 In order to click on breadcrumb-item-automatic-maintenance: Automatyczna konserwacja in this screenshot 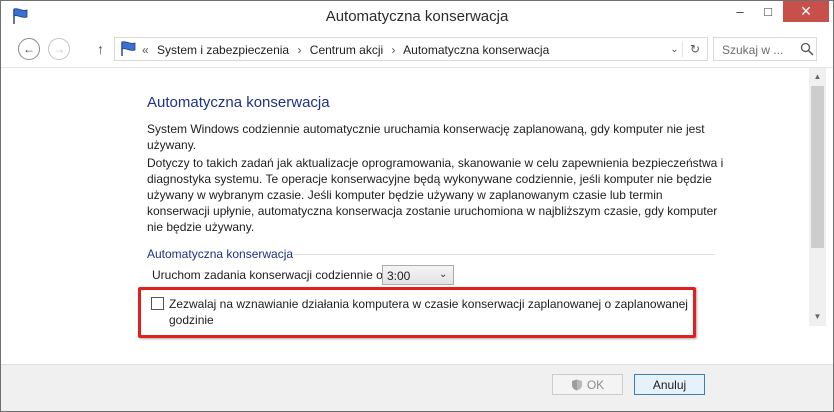, I will do `click(476, 50)`.